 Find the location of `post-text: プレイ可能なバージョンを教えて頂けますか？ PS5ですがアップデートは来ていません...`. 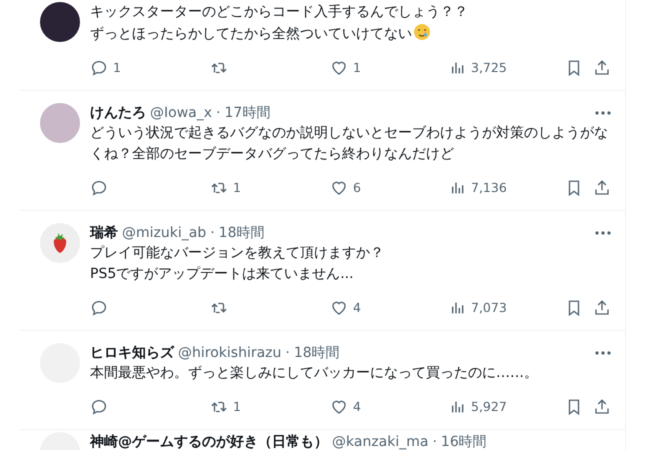

post-text: プレイ可能なバージョンを教えて頂けますか？ PS5ですがアップデートは来ていません... is located at coordinates (237, 264).